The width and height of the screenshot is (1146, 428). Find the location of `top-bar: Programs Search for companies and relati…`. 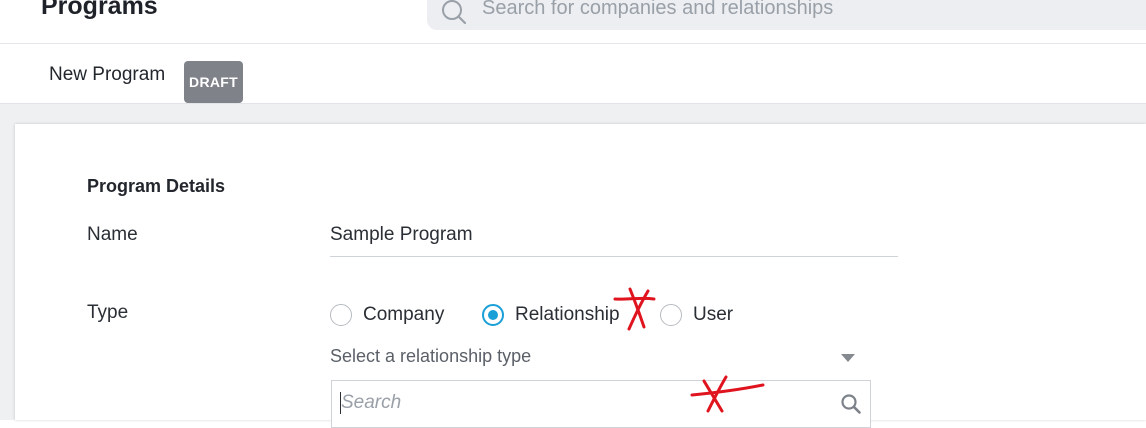

top-bar: Programs Search for companies and relati… is located at coordinates (573, 22).